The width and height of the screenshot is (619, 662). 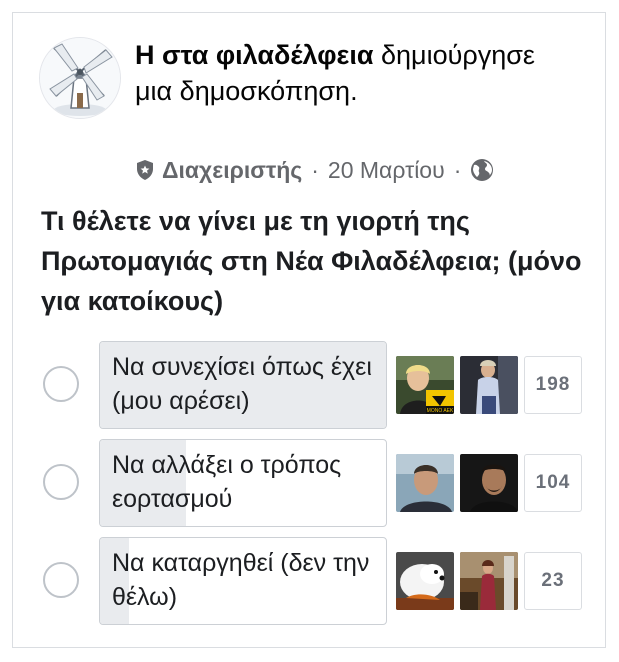 What do you see at coordinates (232, 169) in the screenshot?
I see `admin-role-label: Διαχειριστής` at bounding box center [232, 169].